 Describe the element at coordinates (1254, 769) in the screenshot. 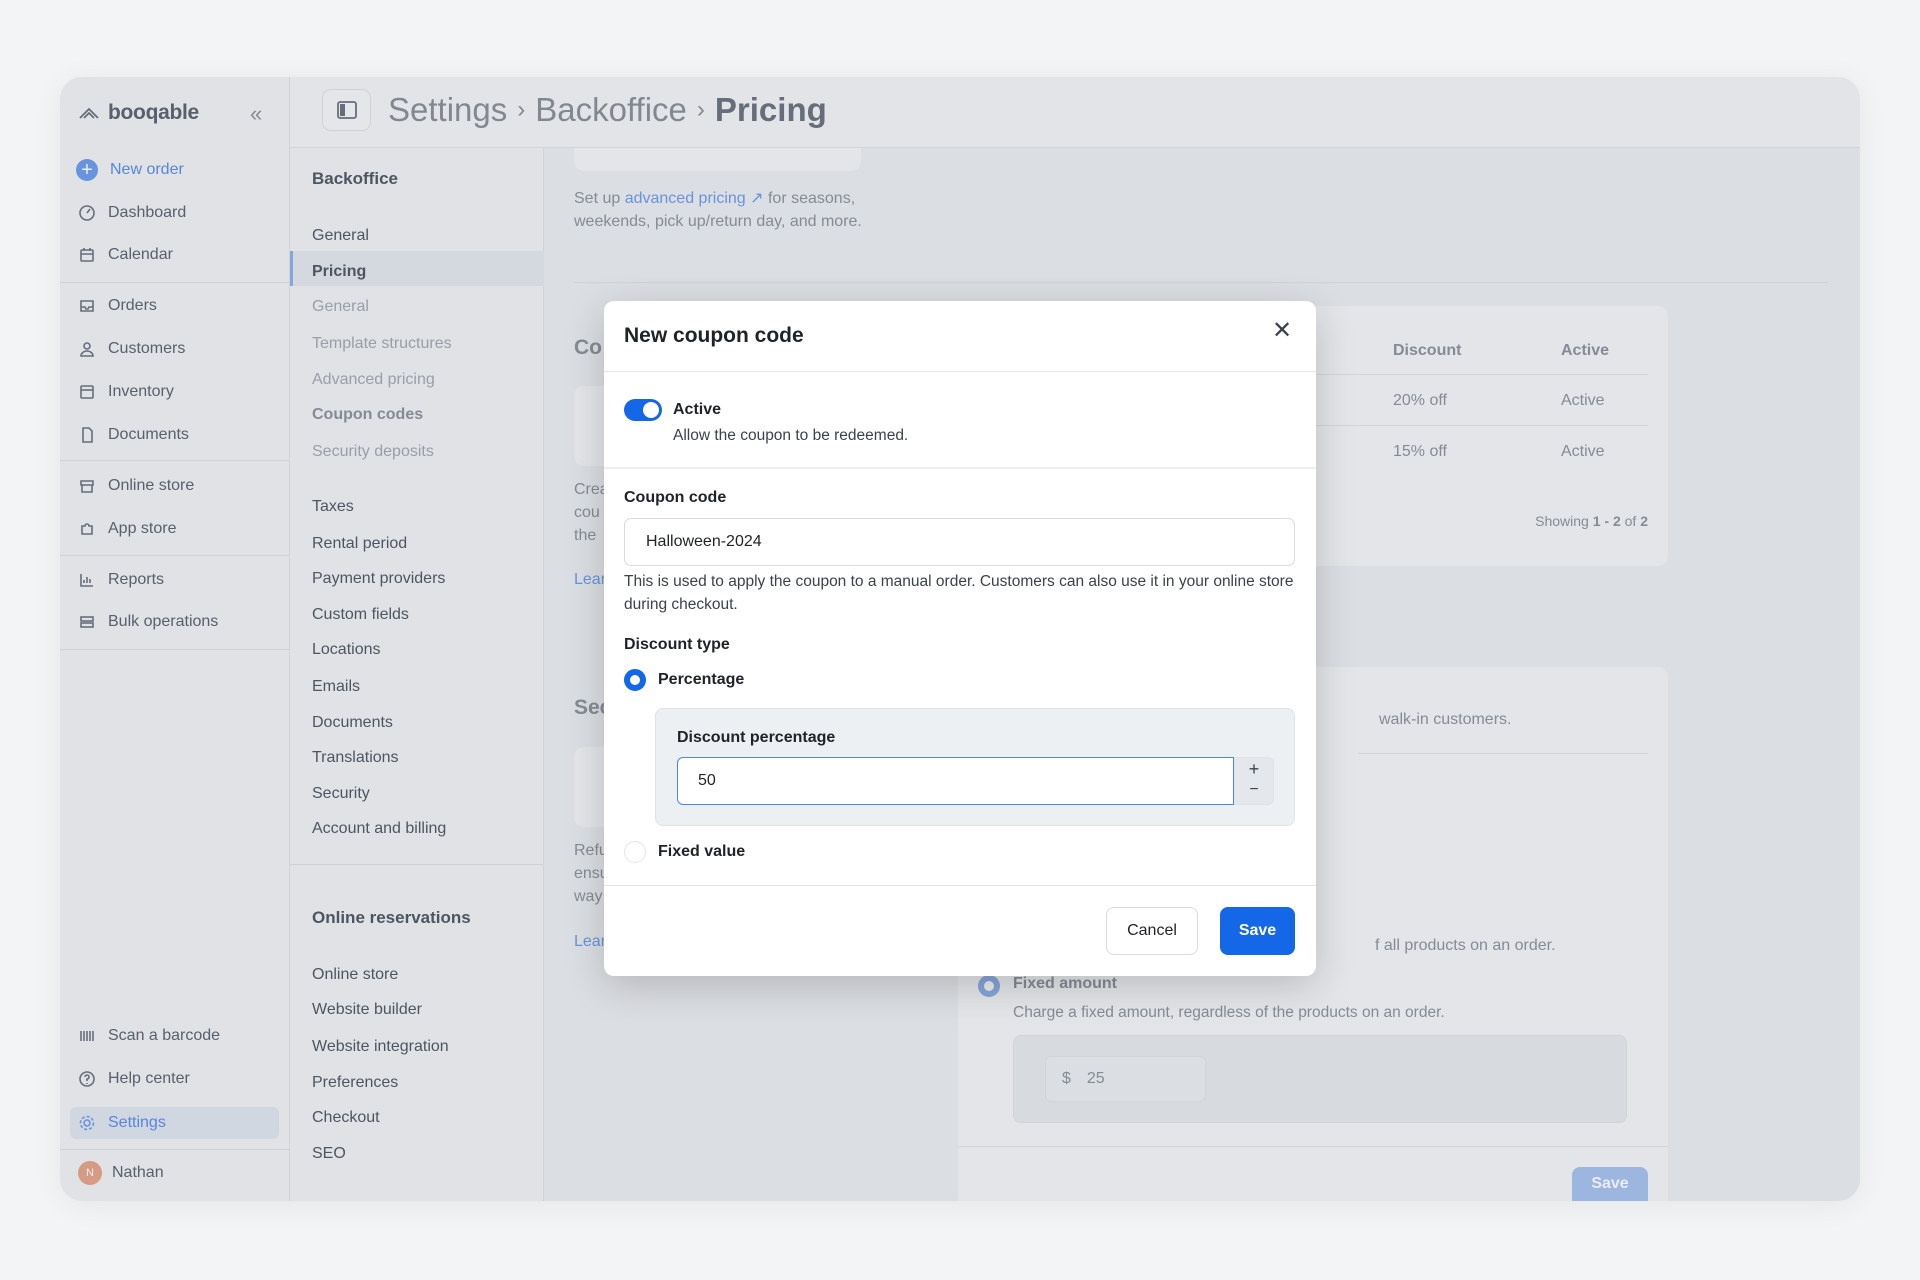

I see `increment-button: +` at that location.